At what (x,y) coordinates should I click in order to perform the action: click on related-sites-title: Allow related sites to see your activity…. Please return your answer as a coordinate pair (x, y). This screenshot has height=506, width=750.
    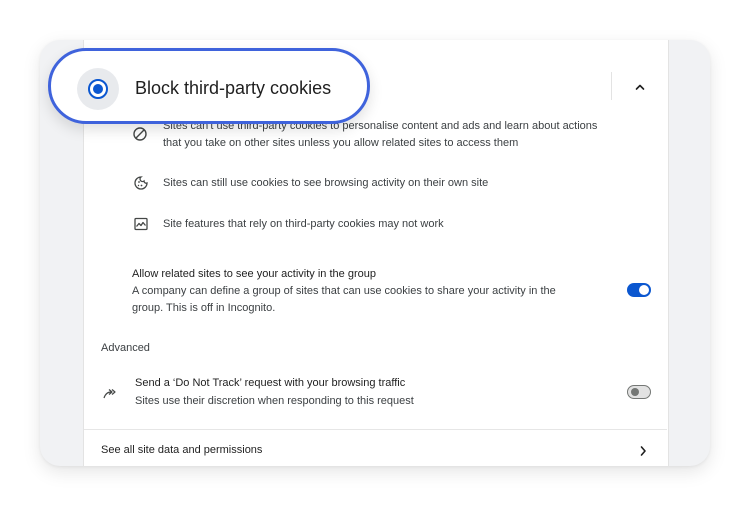
    Looking at the image, I should click on (254, 274).